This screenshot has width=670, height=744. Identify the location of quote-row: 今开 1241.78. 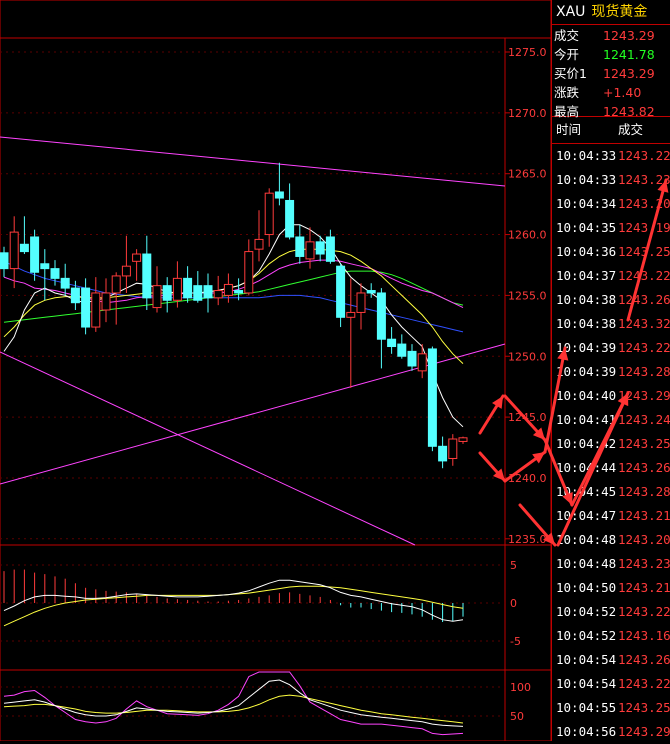
(611, 54).